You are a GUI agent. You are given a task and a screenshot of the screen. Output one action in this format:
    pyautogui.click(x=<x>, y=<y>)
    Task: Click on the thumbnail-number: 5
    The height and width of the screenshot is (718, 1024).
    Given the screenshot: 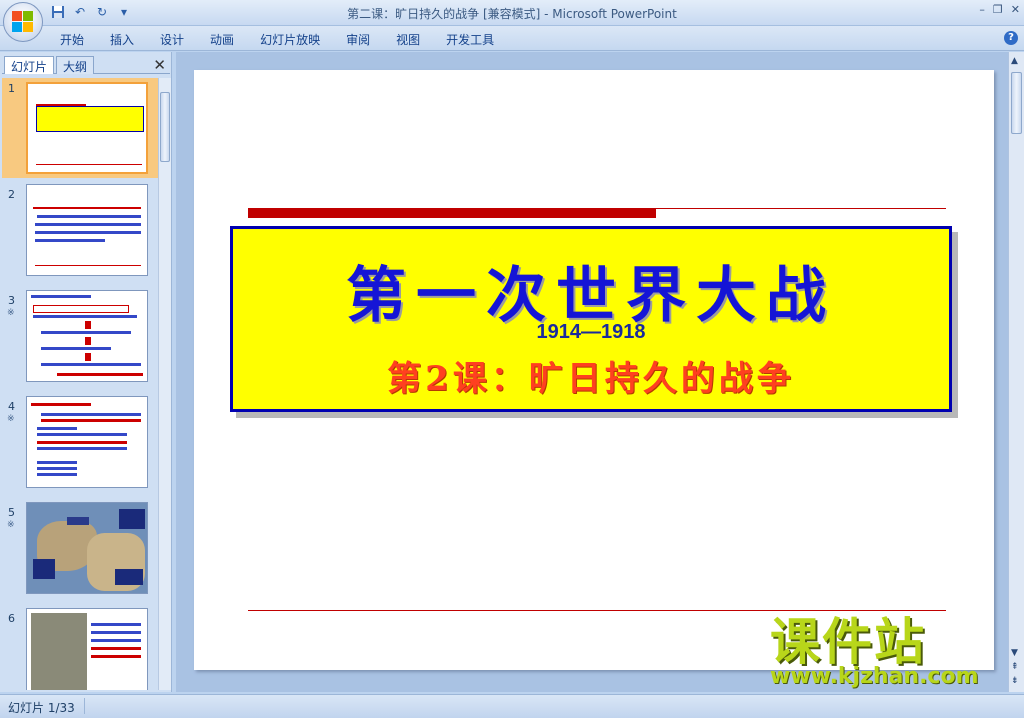 What is the action you would take?
    pyautogui.click(x=11, y=512)
    